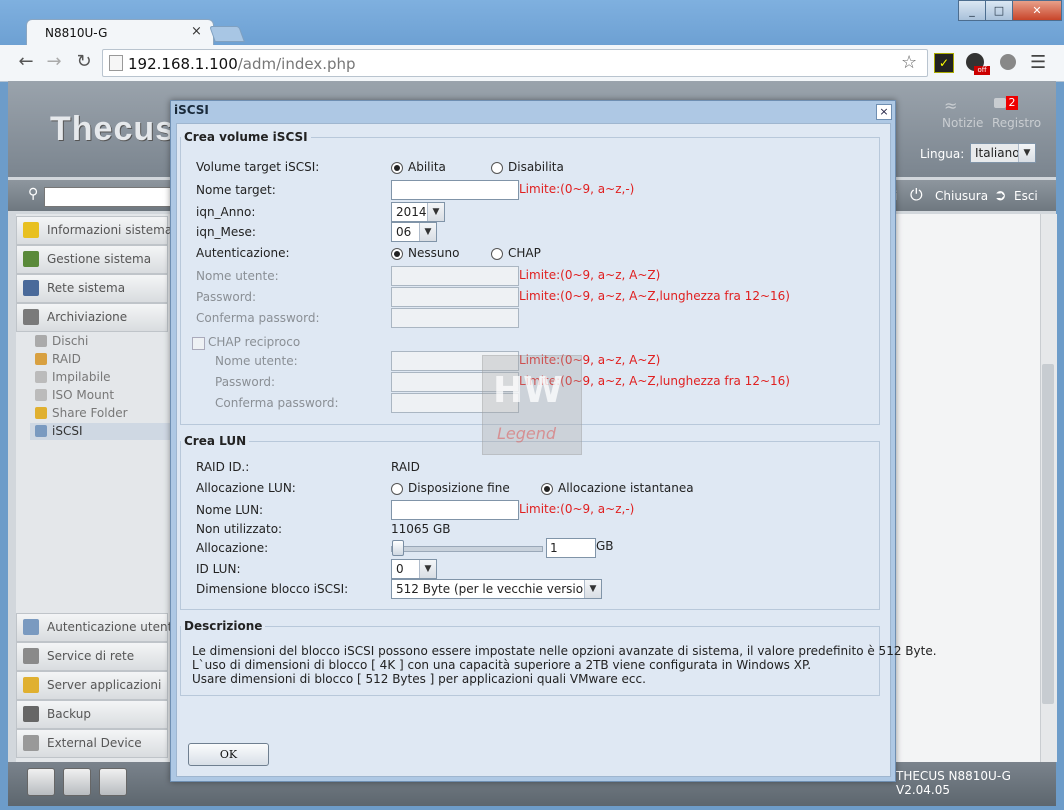 The width and height of the screenshot is (1064, 810). I want to click on sidebar-sub-stackable: Impilabile, so click(81, 377).